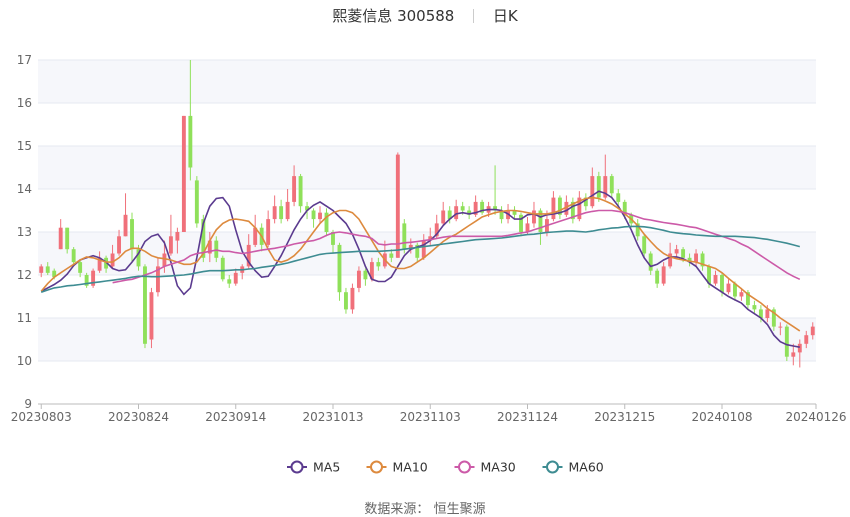  What do you see at coordinates (235, 417) in the screenshot?
I see `x-tick-label: 20230914` at bounding box center [235, 417].